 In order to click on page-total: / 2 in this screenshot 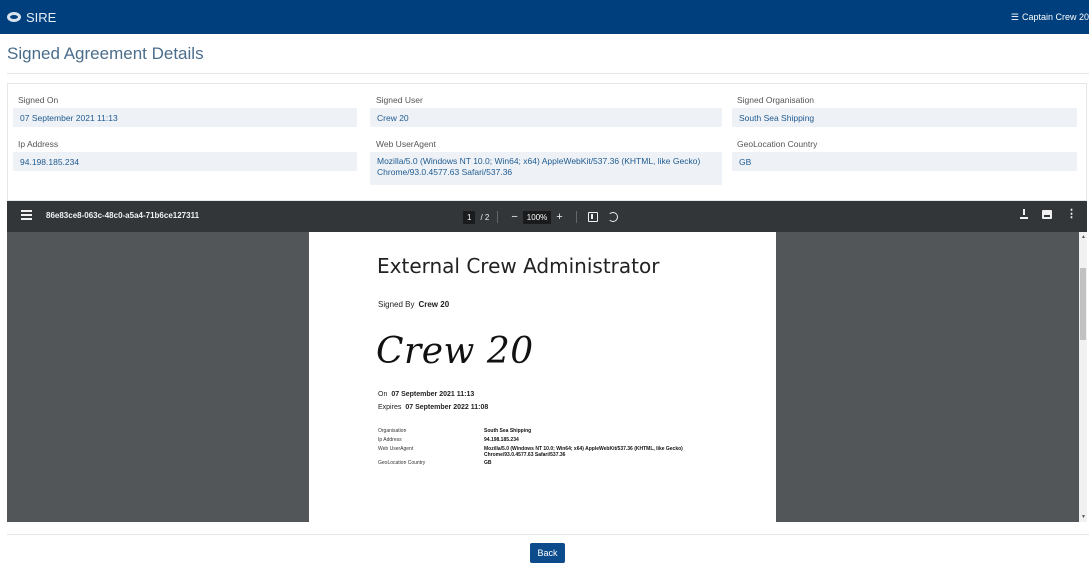, I will do `click(485, 217)`.